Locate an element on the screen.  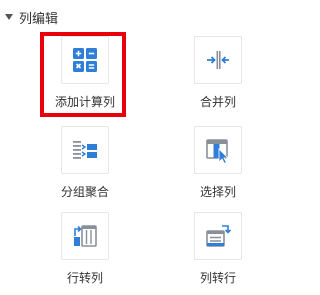
merge-columns-tile: 合并列 is located at coordinates (218, 73).